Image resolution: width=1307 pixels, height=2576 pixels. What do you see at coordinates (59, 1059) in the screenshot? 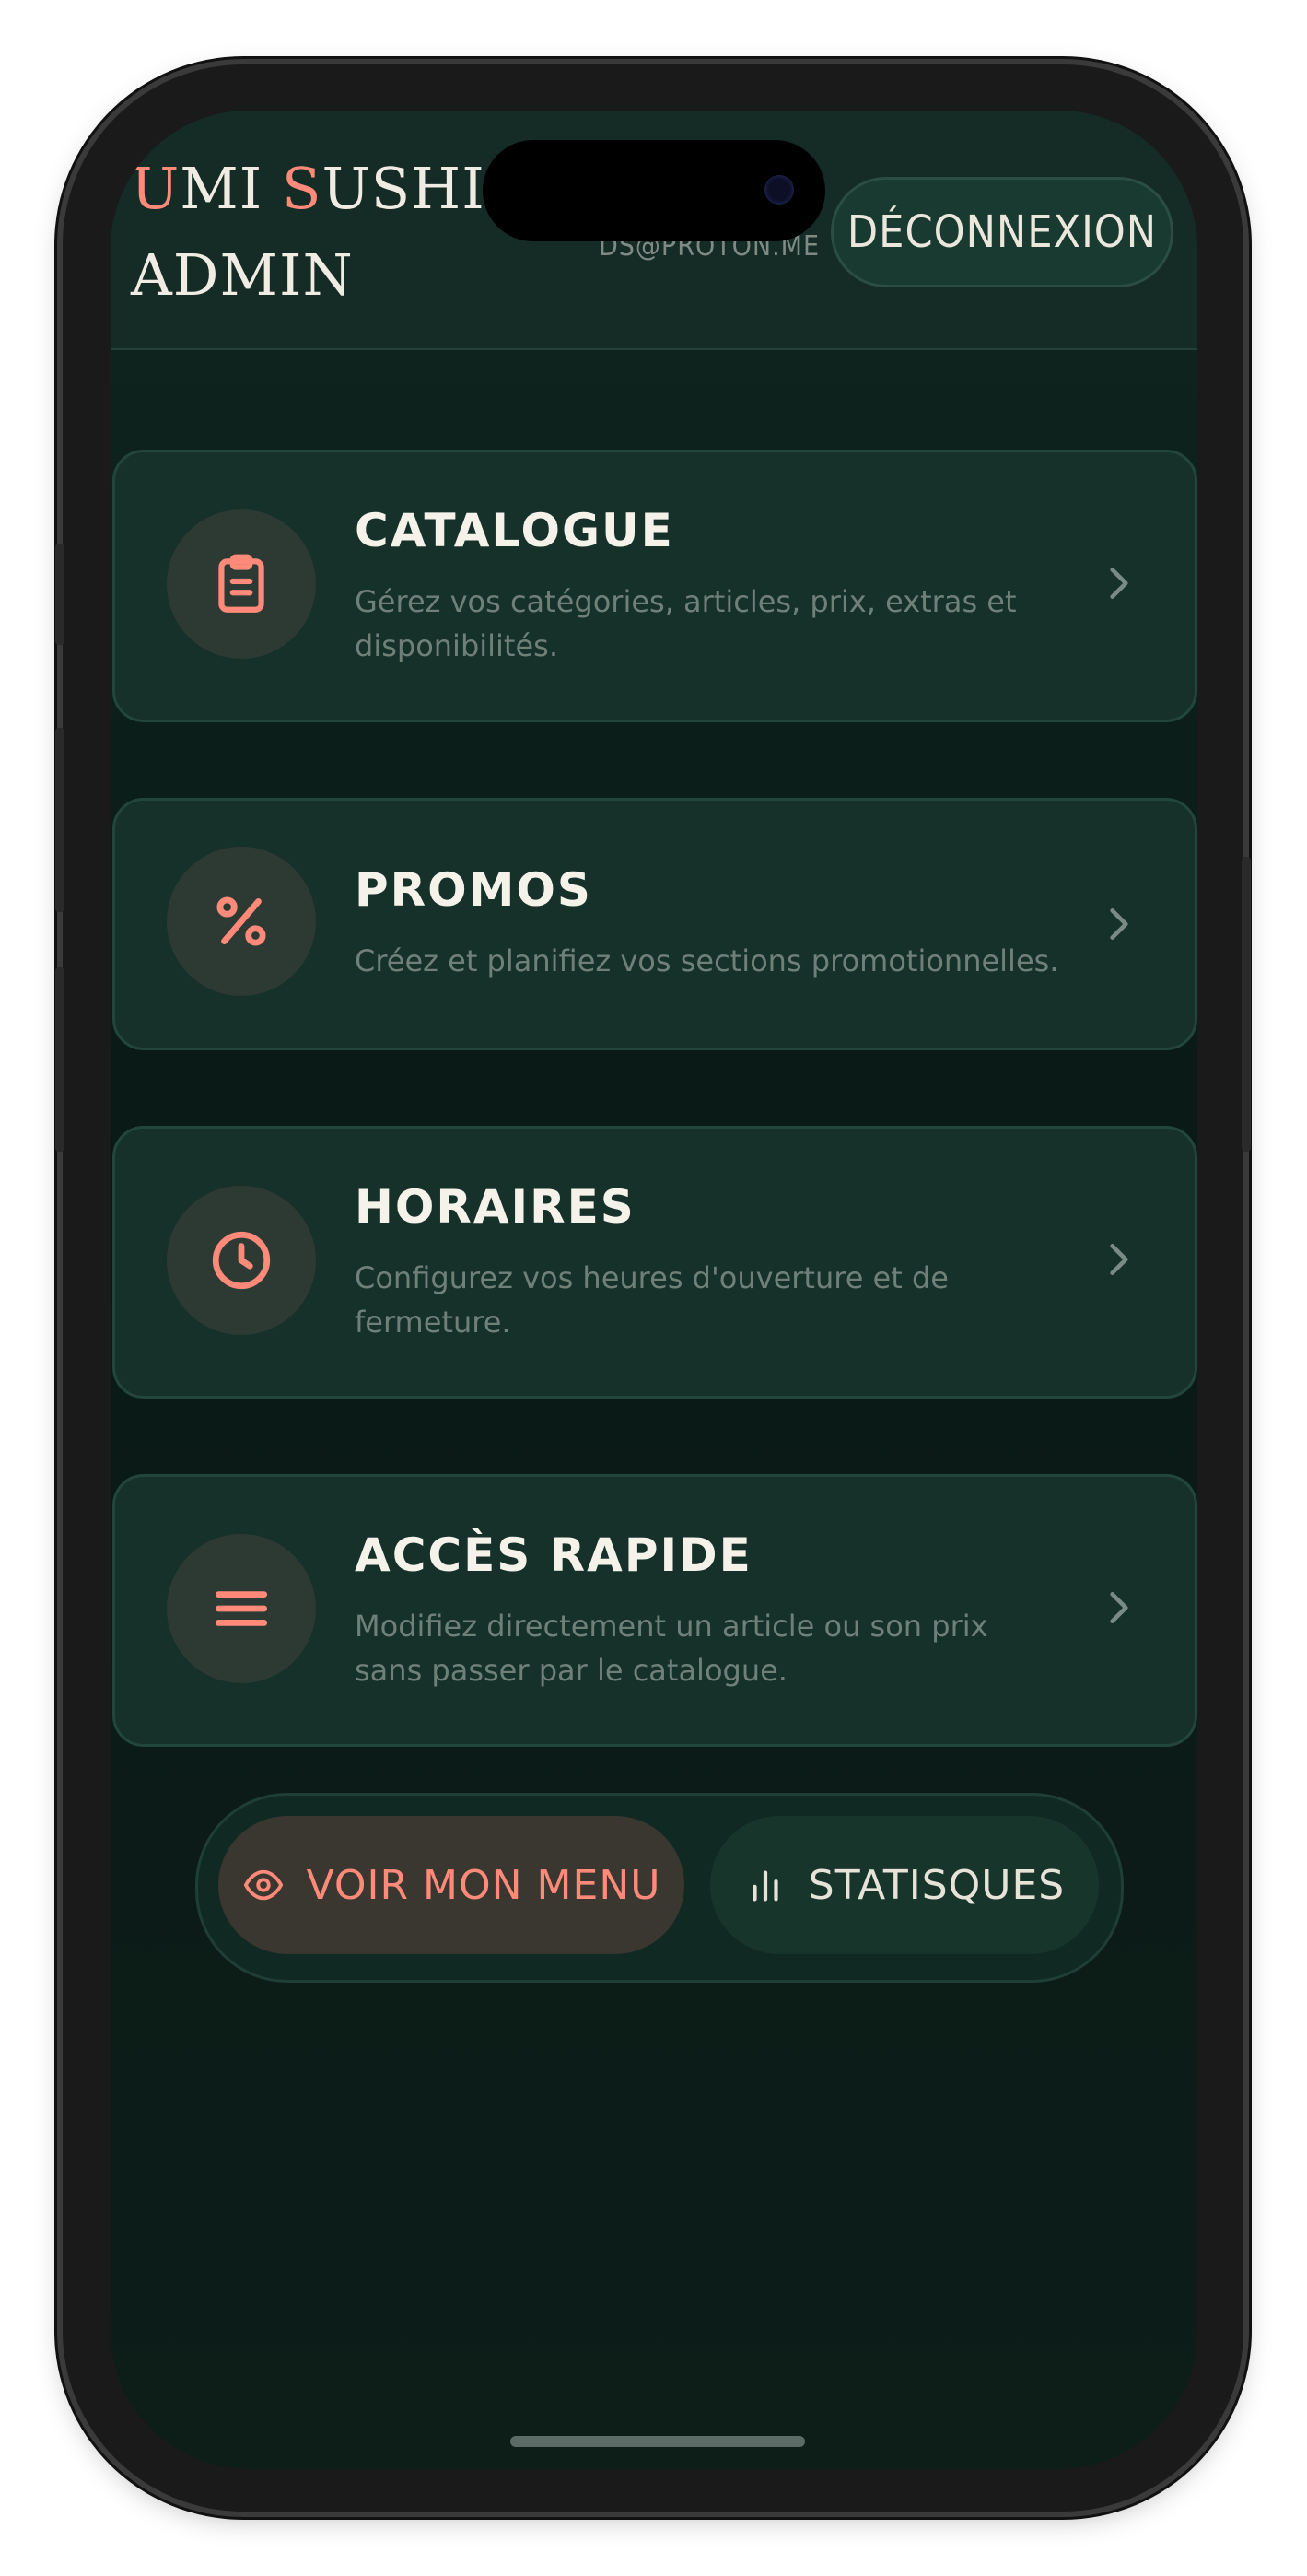
I see `volume-down-button` at bounding box center [59, 1059].